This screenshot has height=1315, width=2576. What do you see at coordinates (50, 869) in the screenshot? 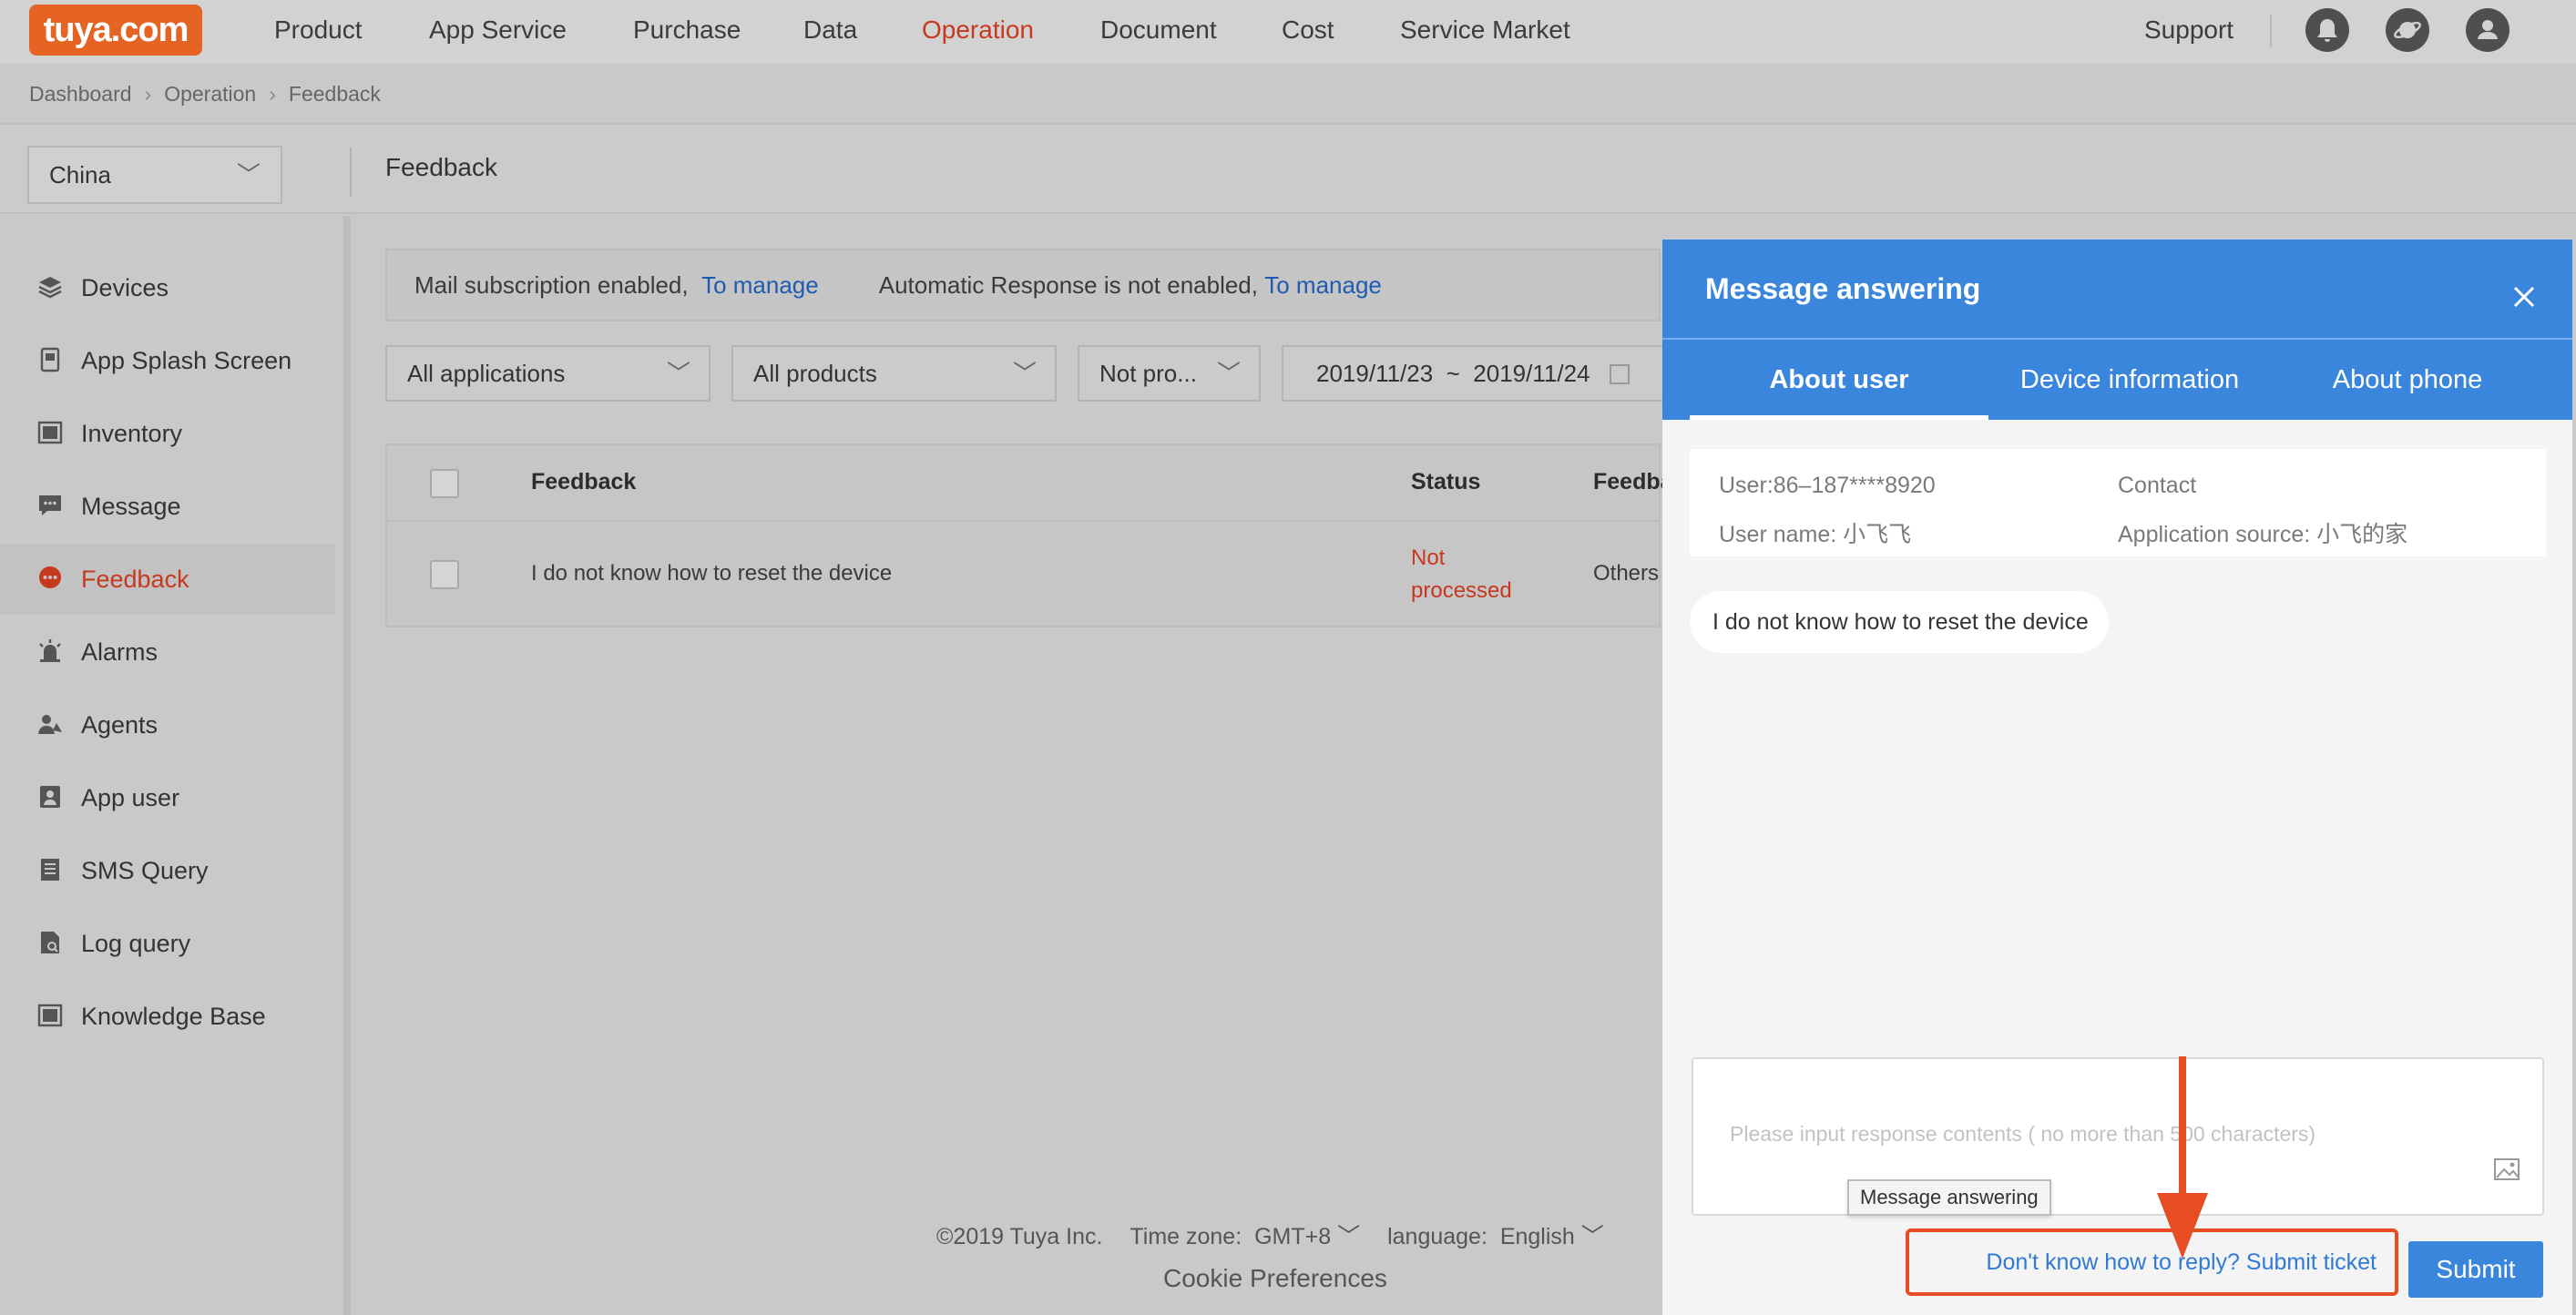
I see `sms-icon` at bounding box center [50, 869].